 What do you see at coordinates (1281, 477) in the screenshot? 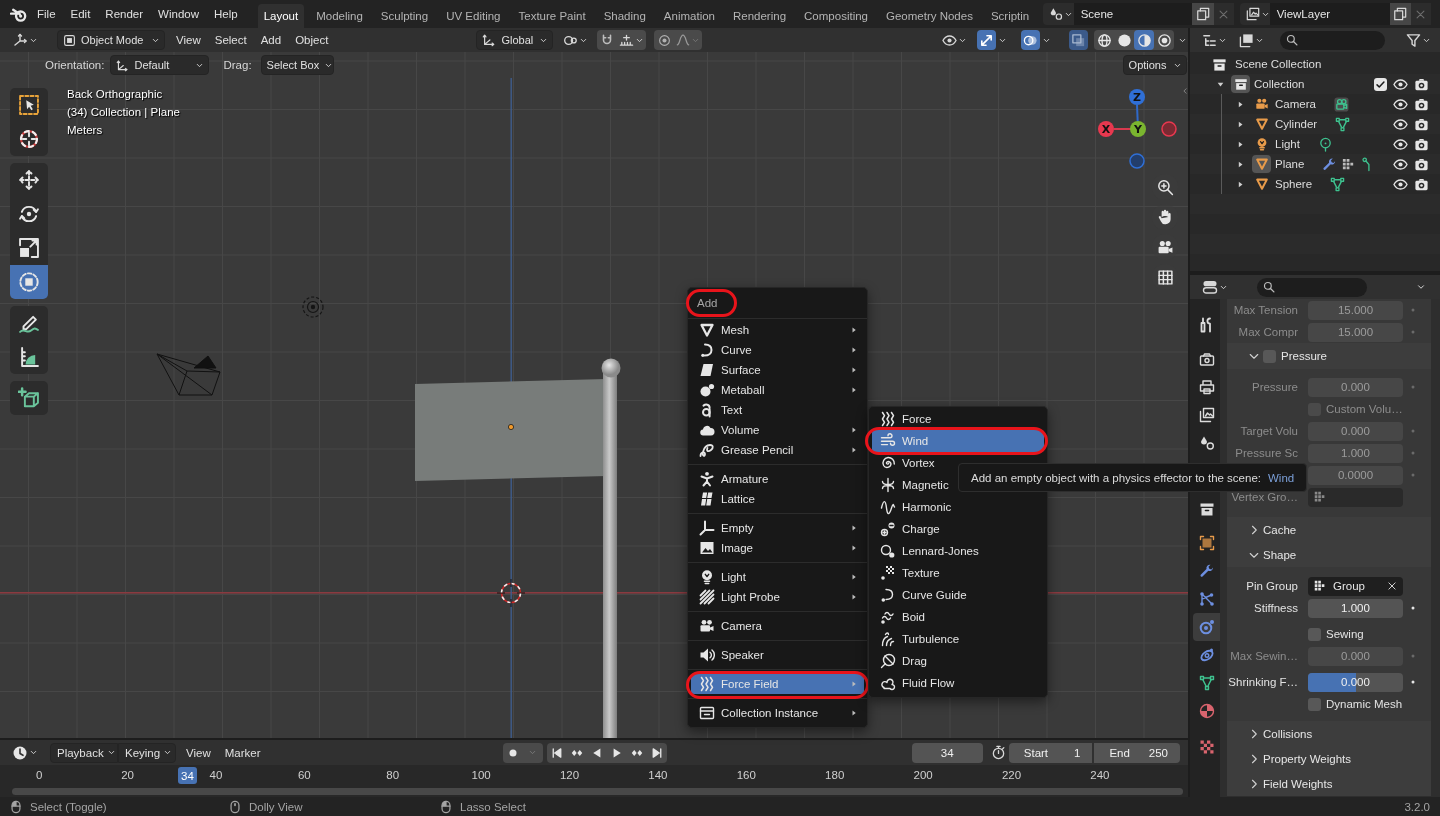
I see `tooltip-operator-name: Wind` at bounding box center [1281, 477].